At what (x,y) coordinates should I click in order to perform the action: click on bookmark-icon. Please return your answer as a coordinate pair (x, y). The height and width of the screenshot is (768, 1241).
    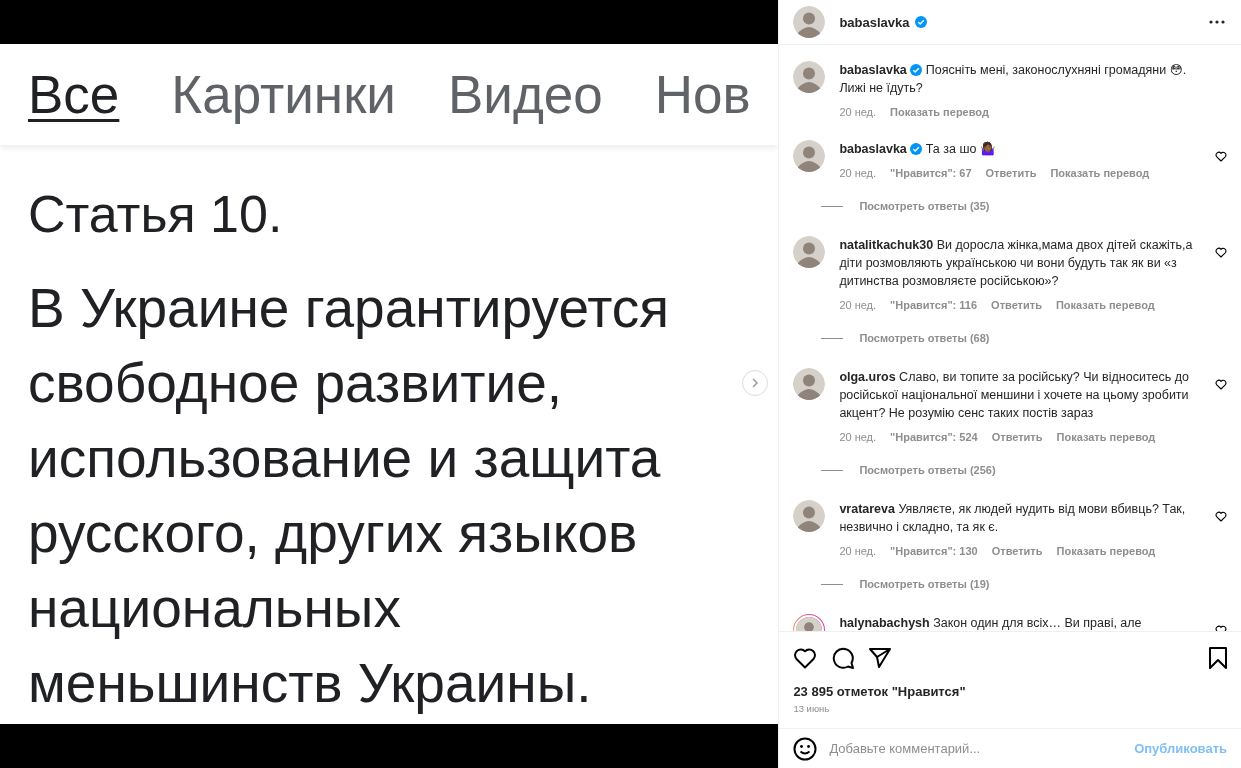
    Looking at the image, I should click on (1218, 658).